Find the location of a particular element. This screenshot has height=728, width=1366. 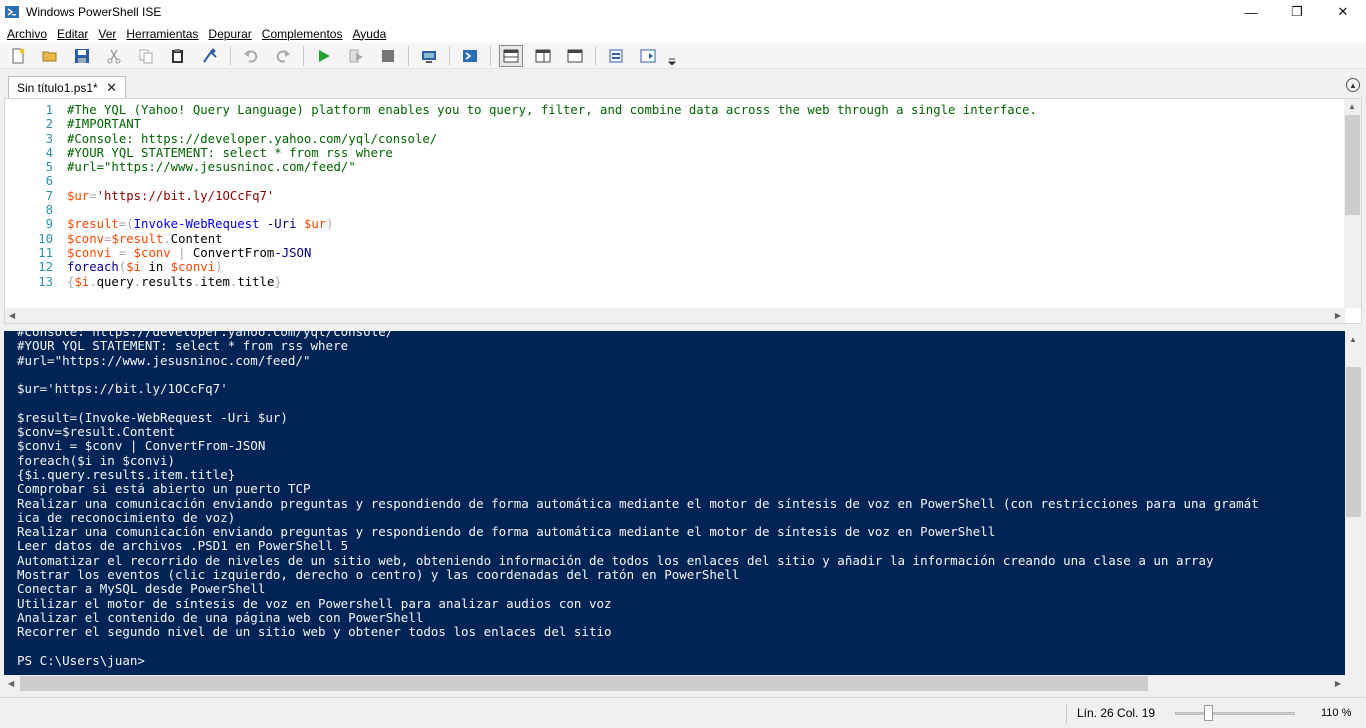

toolbar is located at coordinates (683, 56).